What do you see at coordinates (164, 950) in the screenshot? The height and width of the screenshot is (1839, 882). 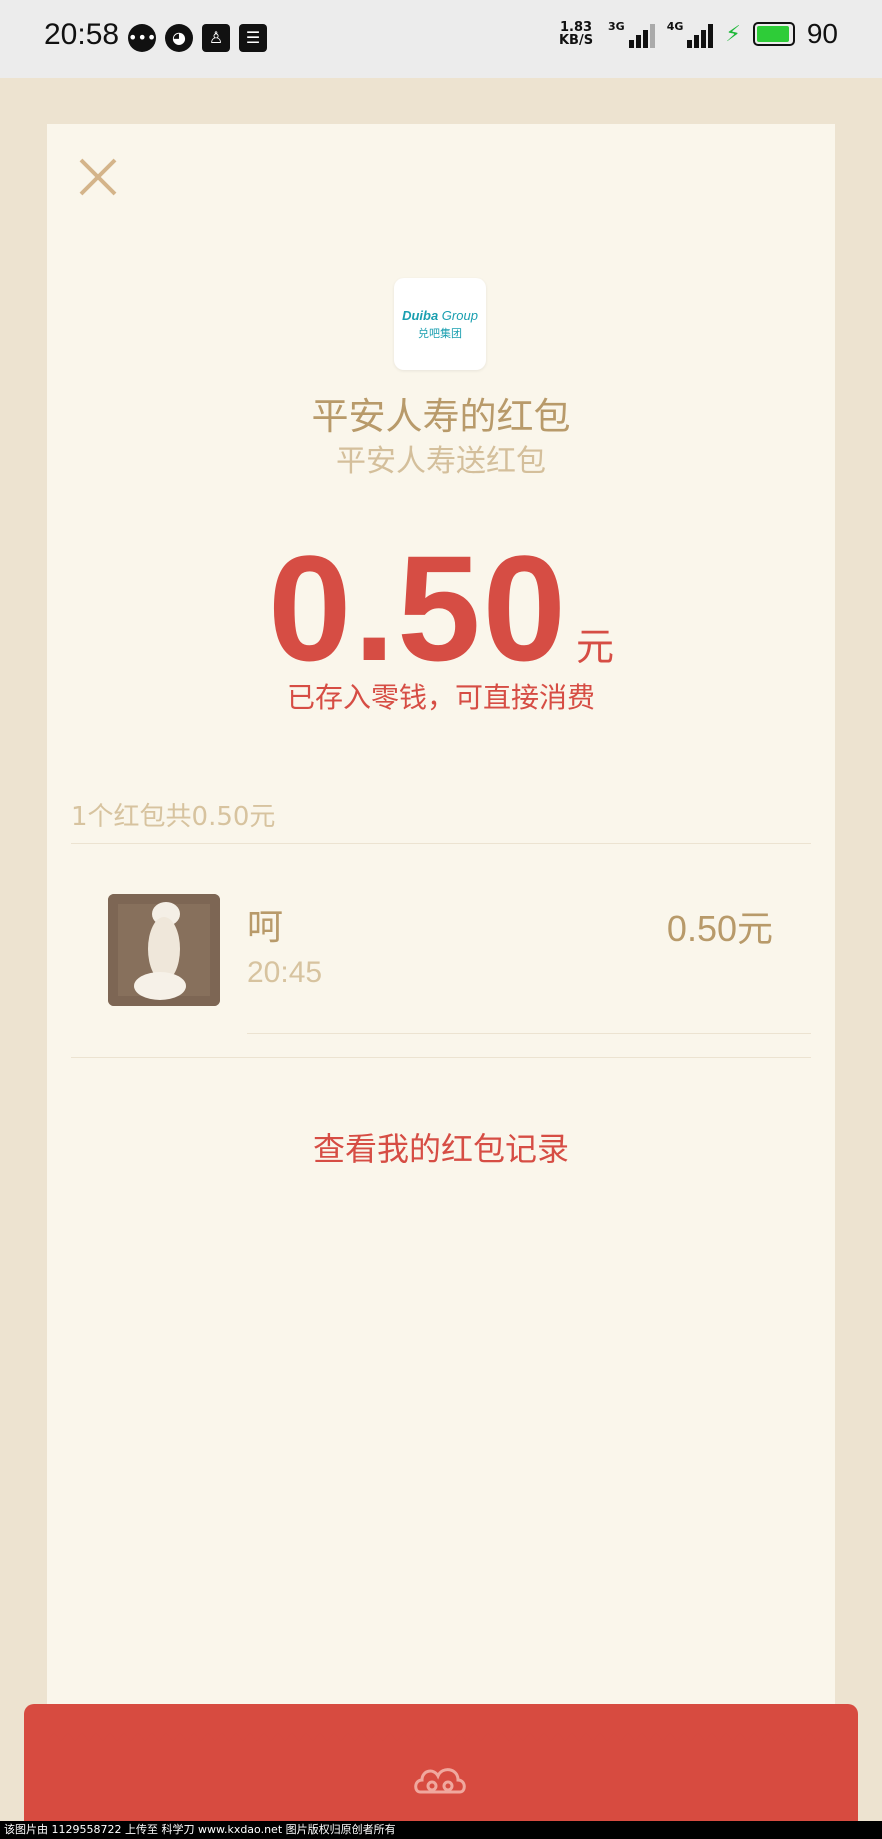 I see `avatar` at bounding box center [164, 950].